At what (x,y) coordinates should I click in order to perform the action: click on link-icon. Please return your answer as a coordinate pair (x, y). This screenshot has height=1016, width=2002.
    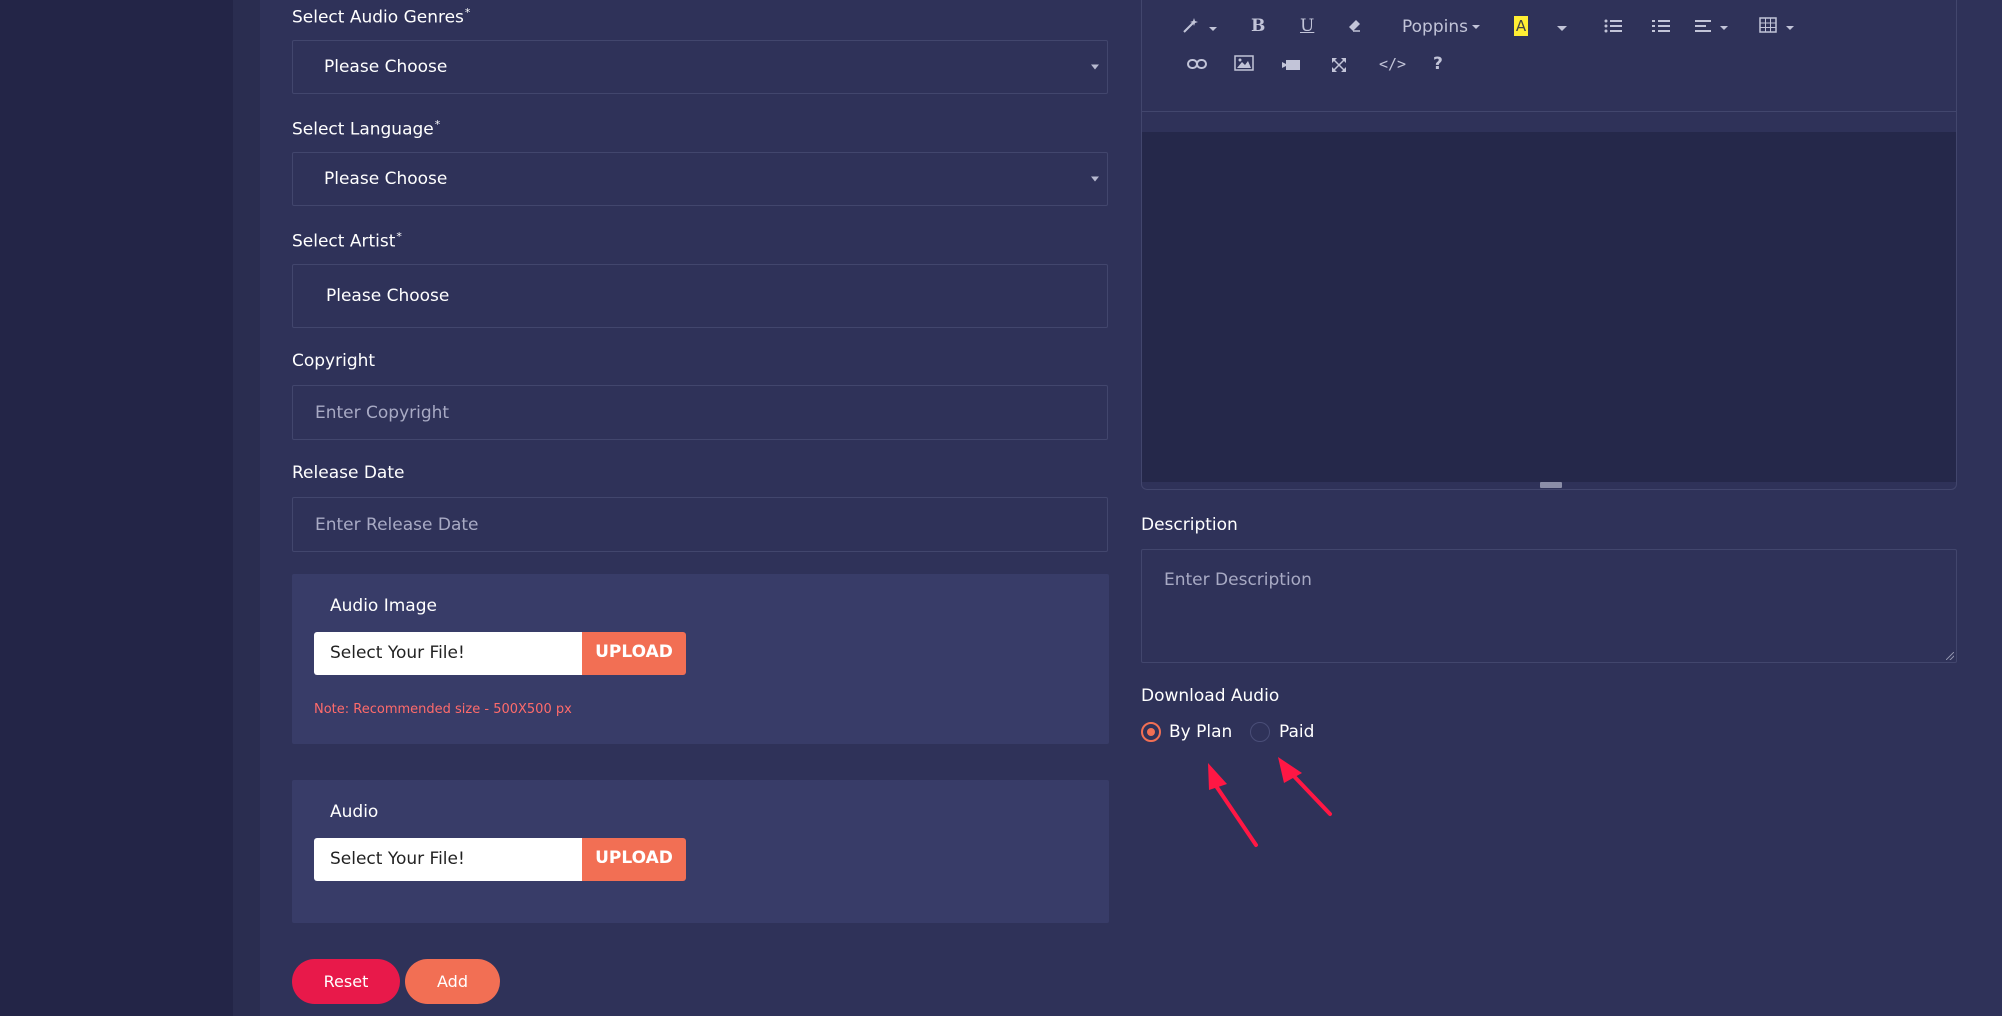
    Looking at the image, I should click on (1197, 66).